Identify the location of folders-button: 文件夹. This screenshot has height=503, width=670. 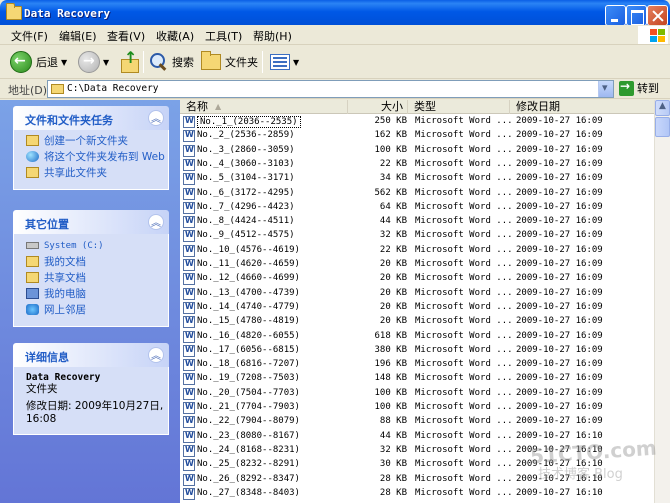
(229, 62).